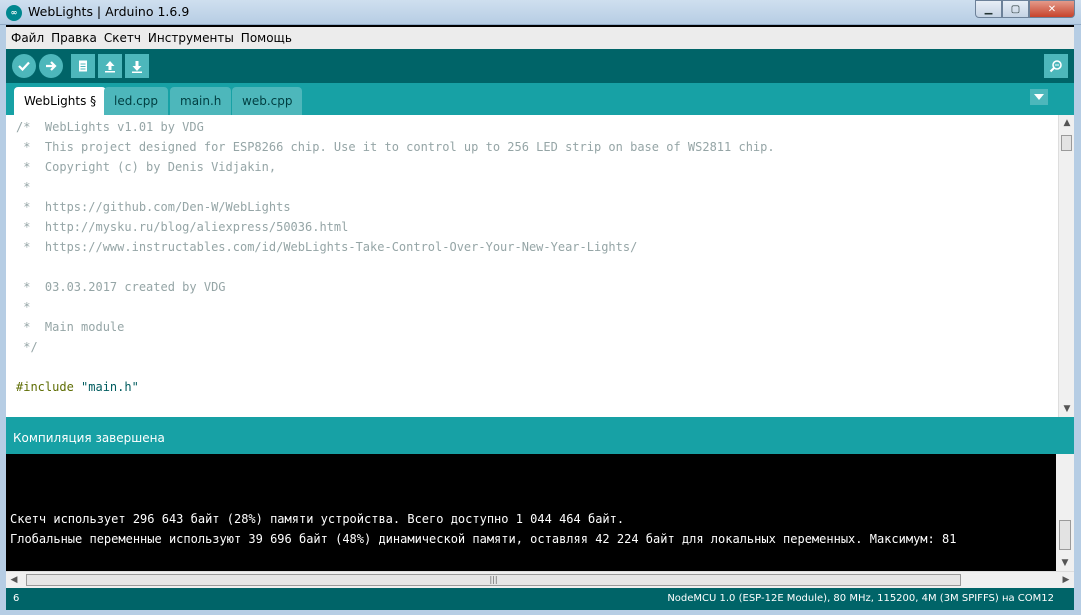  I want to click on open-sketch-button, so click(110, 66).